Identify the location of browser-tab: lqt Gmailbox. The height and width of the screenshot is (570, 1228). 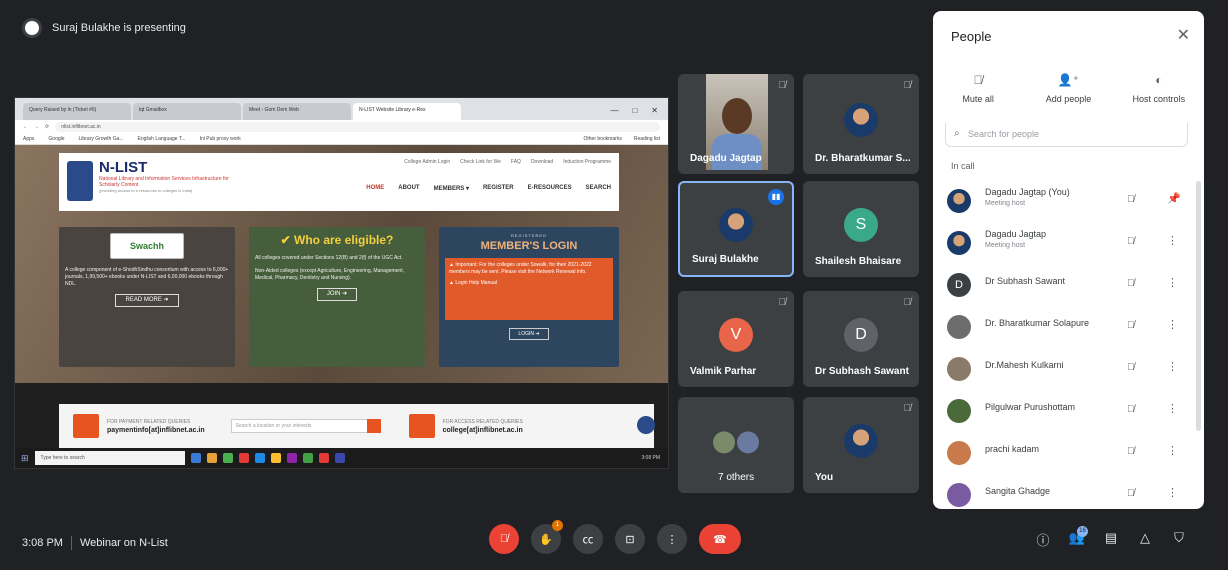
(187, 111).